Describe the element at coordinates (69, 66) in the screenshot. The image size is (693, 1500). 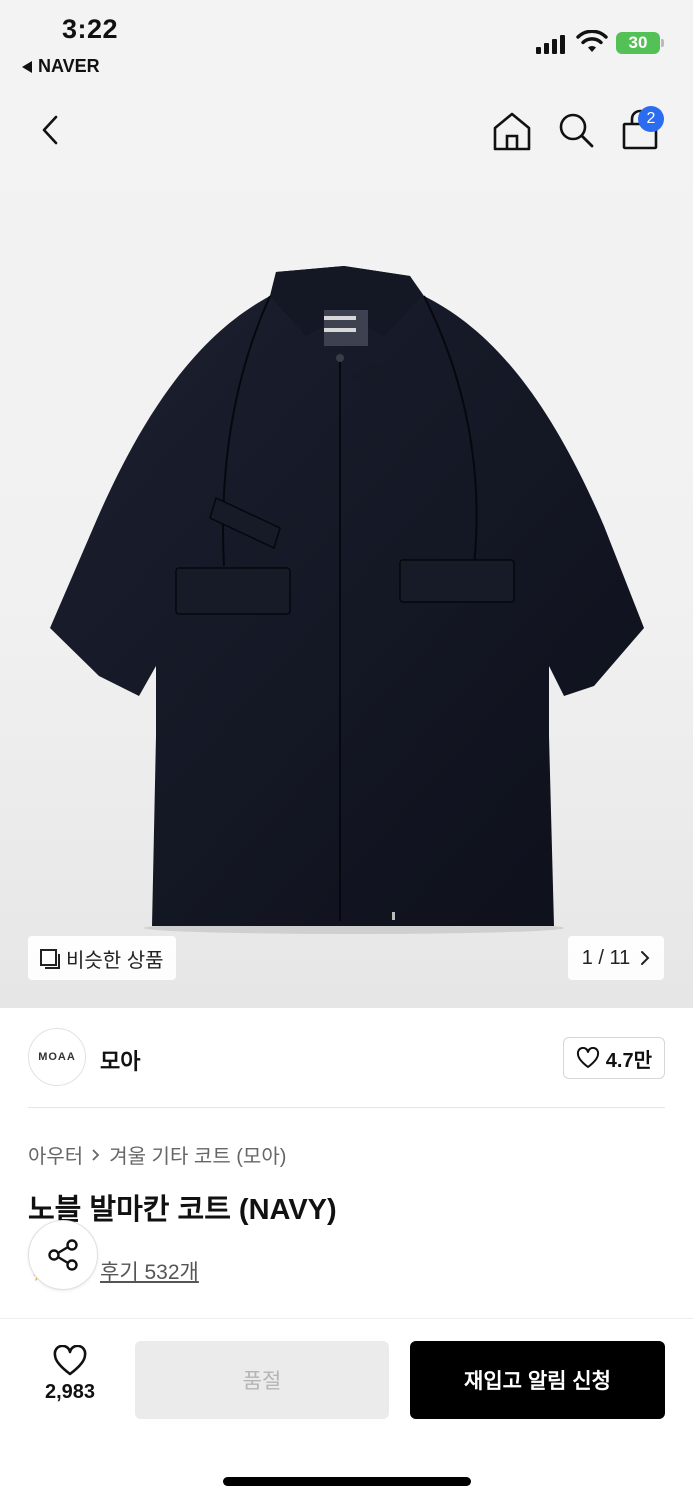
I see `back-app-label: NAVER` at that location.